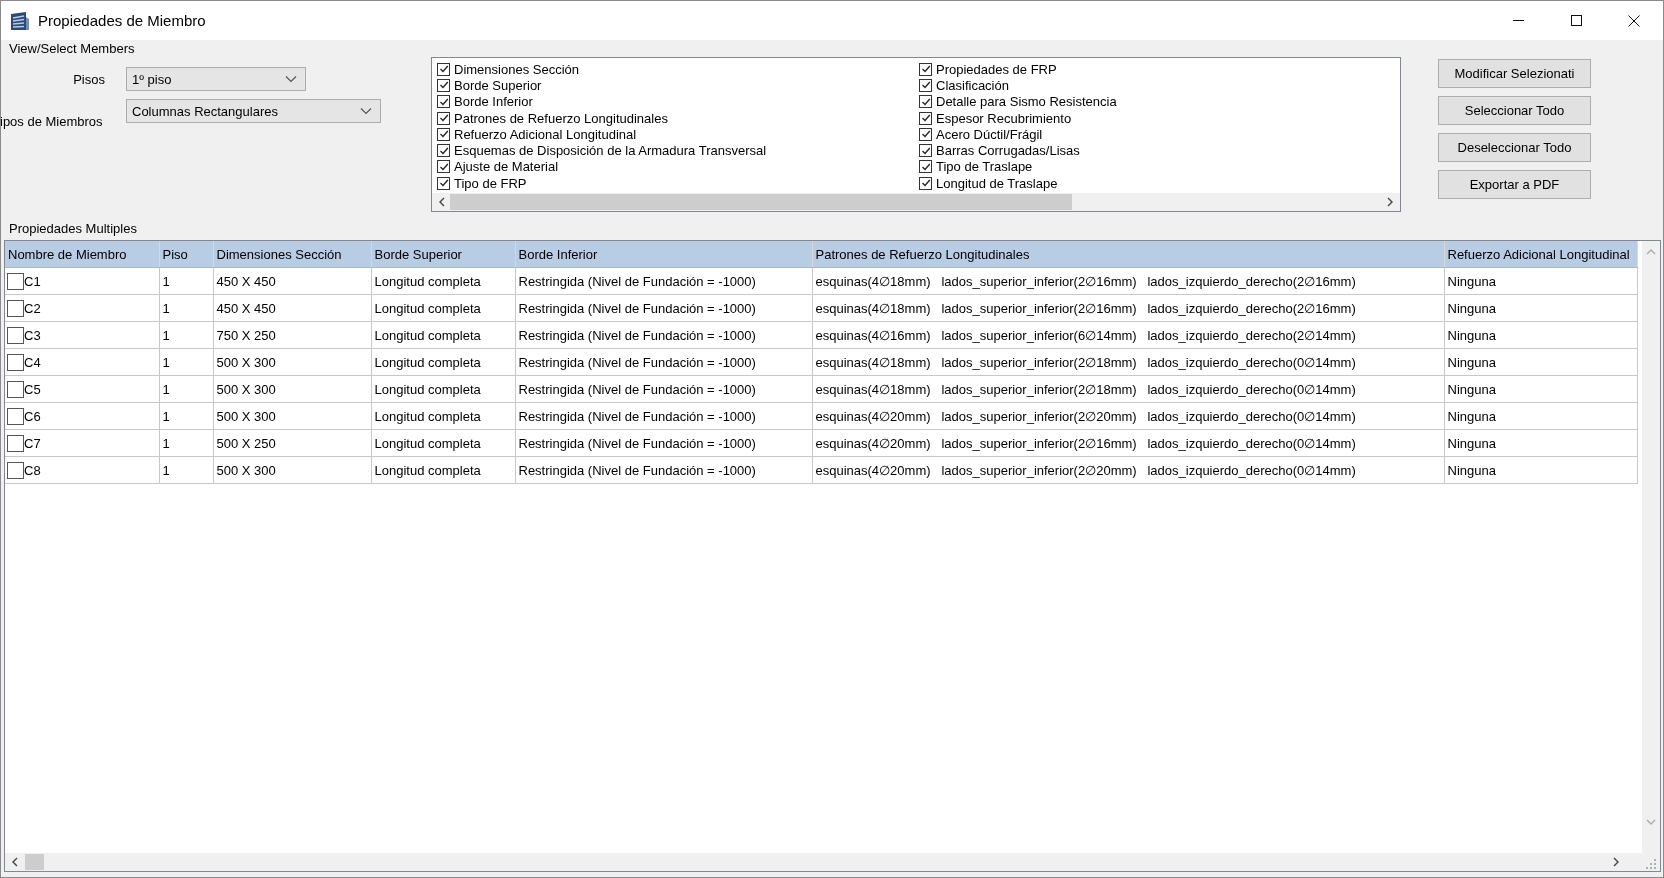 This screenshot has height=878, width=1664. Describe the element at coordinates (1514, 110) in the screenshot. I see `action-button: Seleccionar Todo` at that location.